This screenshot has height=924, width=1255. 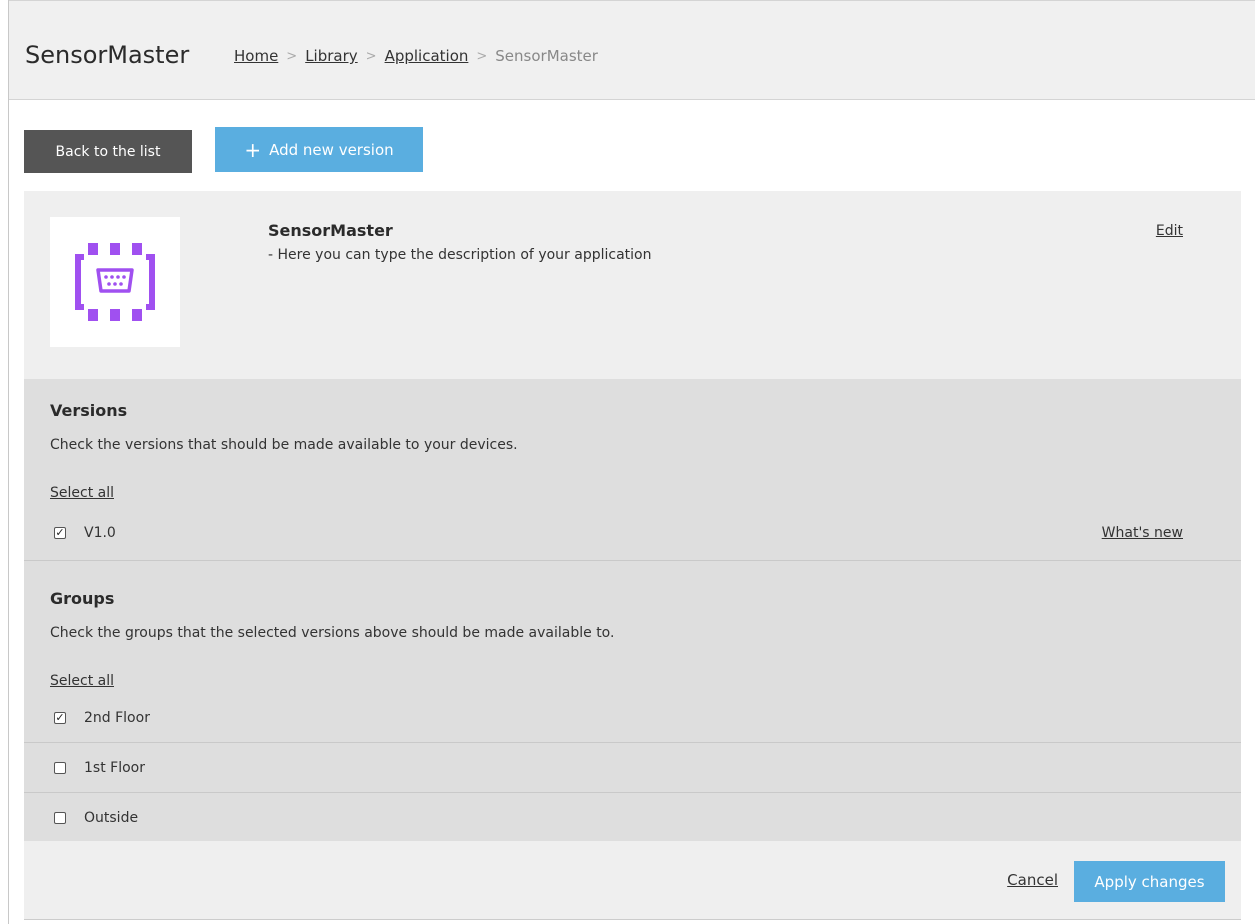 What do you see at coordinates (632, 817) in the screenshot?
I see `group-row: Outside` at bounding box center [632, 817].